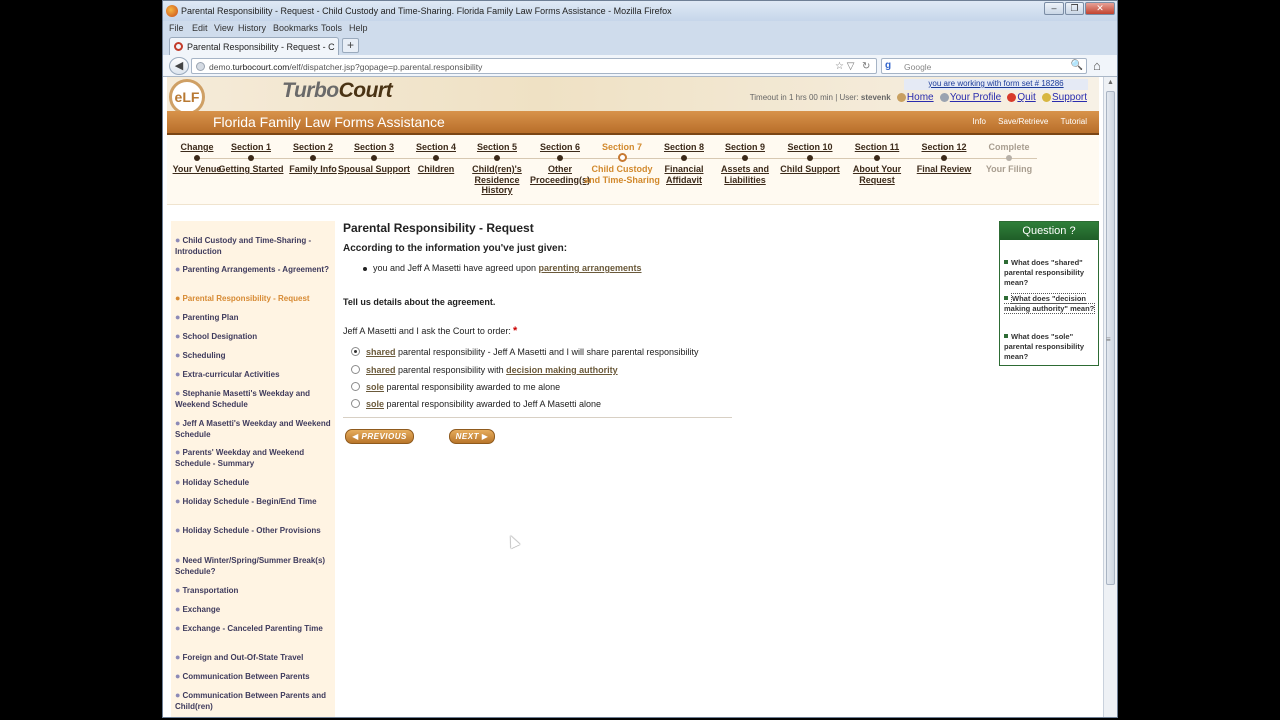 The width and height of the screenshot is (1280, 720). I want to click on option-extra-link: decision making authority, so click(562, 370).